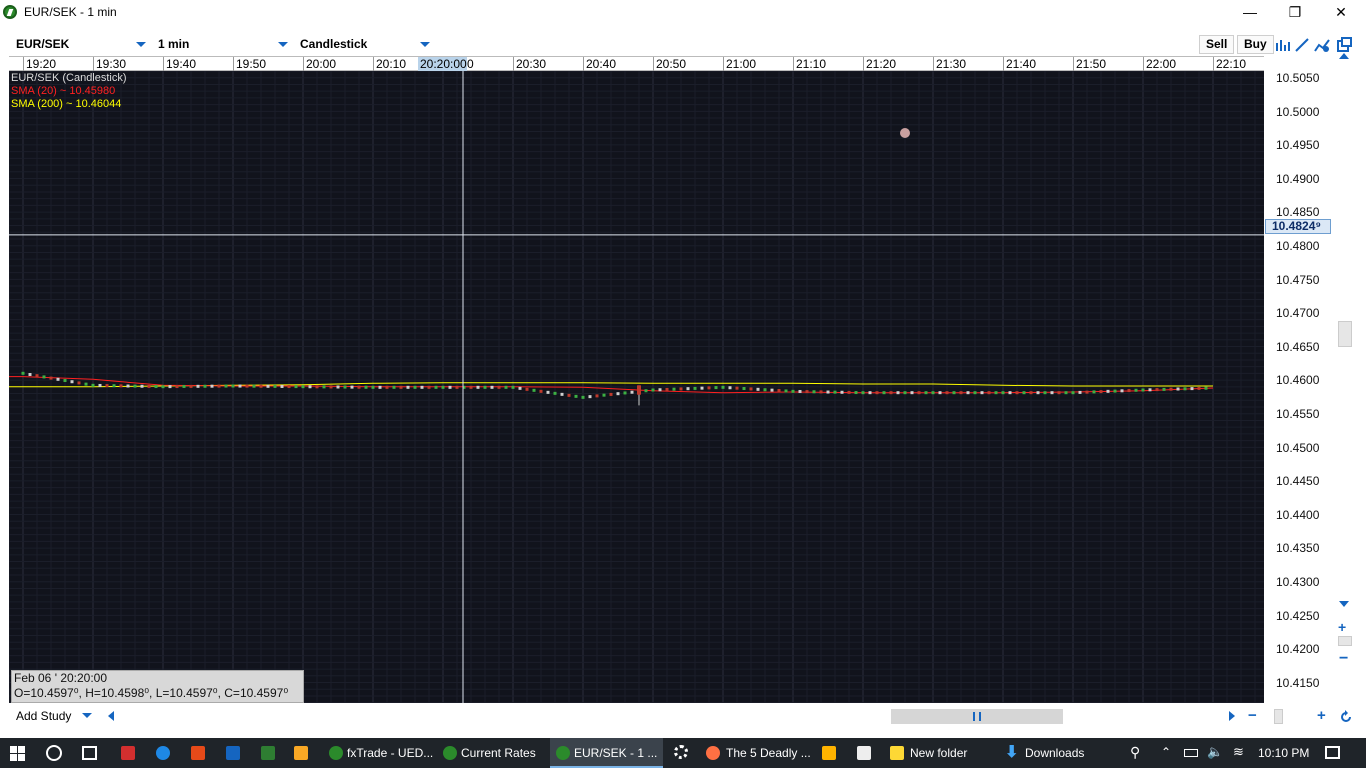  I want to click on edge-icon, so click(163, 753).